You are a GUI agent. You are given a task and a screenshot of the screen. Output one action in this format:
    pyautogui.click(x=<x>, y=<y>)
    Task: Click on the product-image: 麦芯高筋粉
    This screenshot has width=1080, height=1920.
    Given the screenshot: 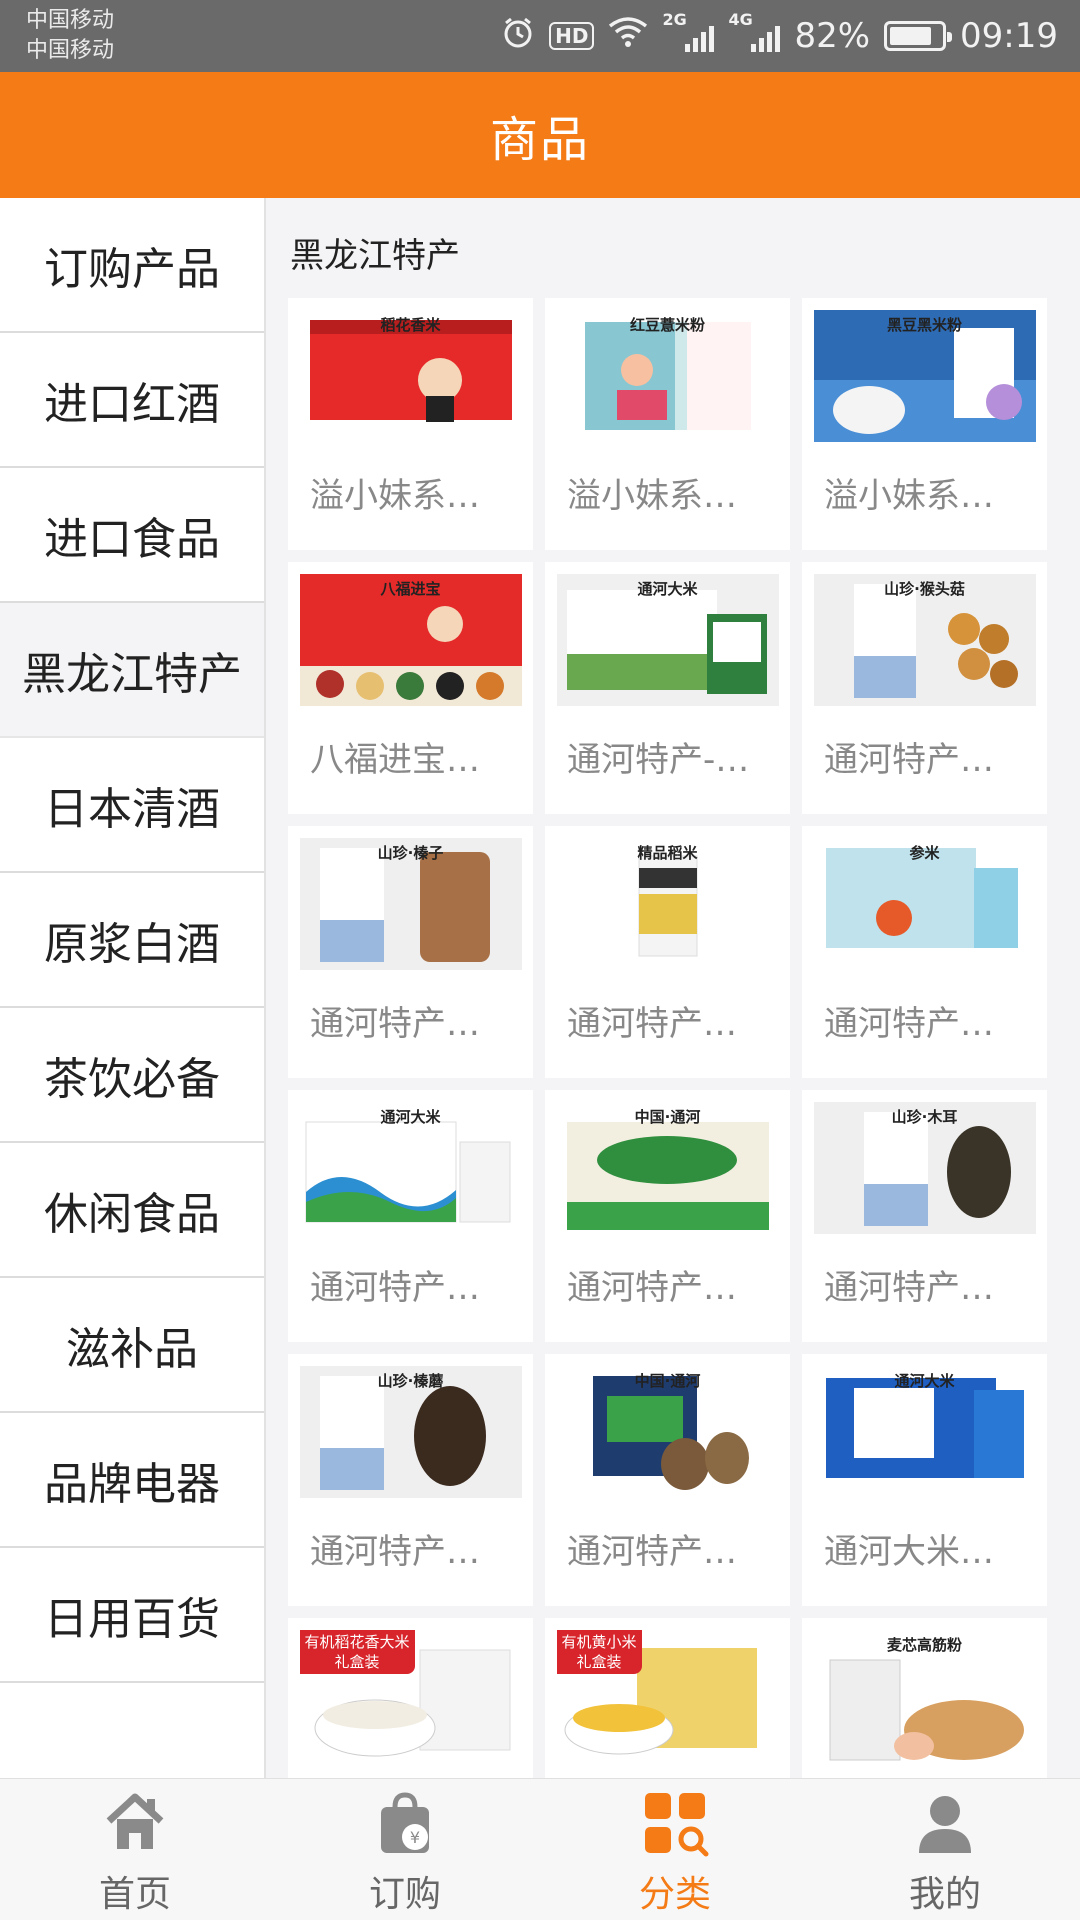 What is the action you would take?
    pyautogui.click(x=924, y=1696)
    